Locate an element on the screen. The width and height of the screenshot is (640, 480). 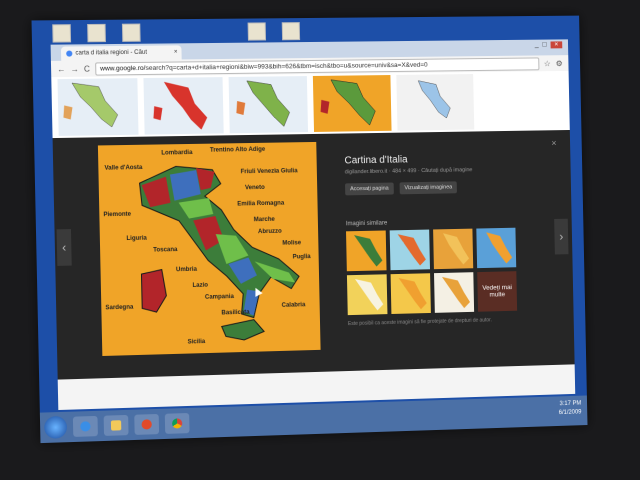
previous-image-button: ‹ is located at coordinates (64, 247).